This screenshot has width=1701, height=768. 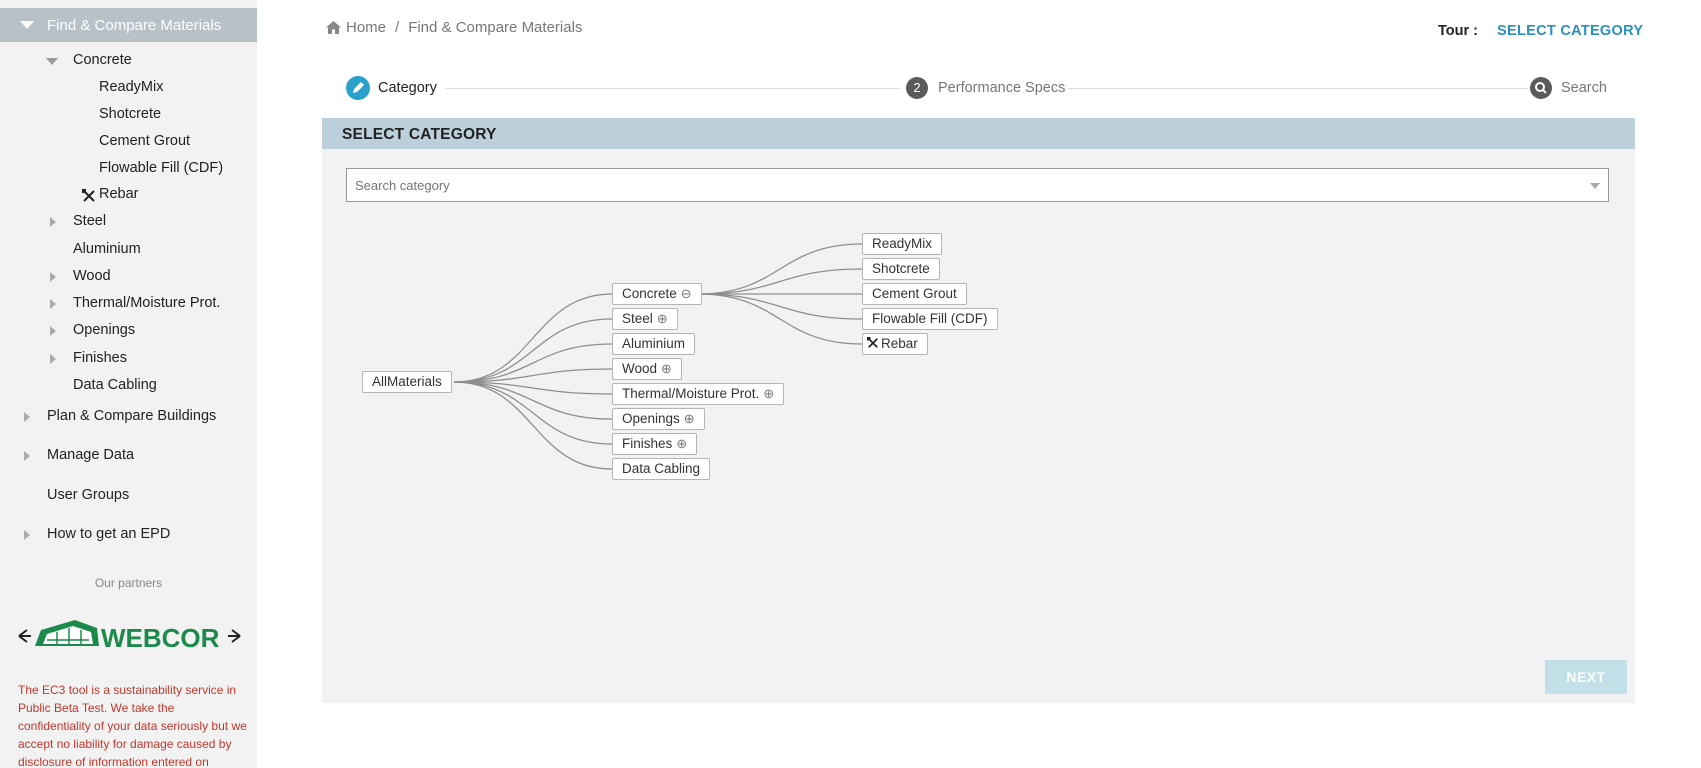 I want to click on tree-node-allmaterials: AllMaterials, so click(x=407, y=382).